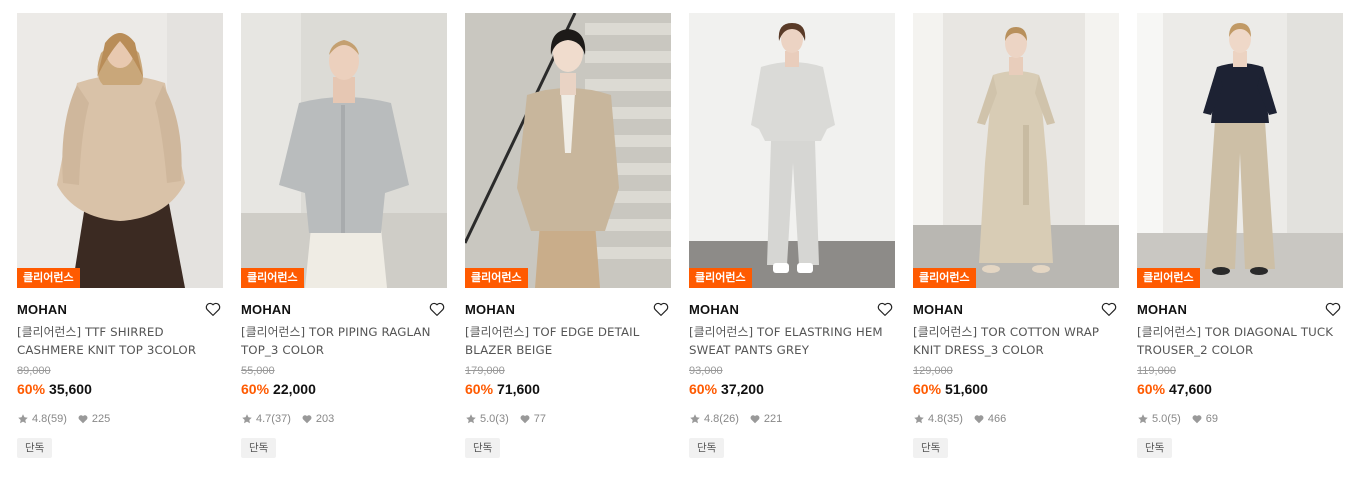  Describe the element at coordinates (120, 419) in the screenshot. I see `product-meta: 4.8 (59) 225` at that location.